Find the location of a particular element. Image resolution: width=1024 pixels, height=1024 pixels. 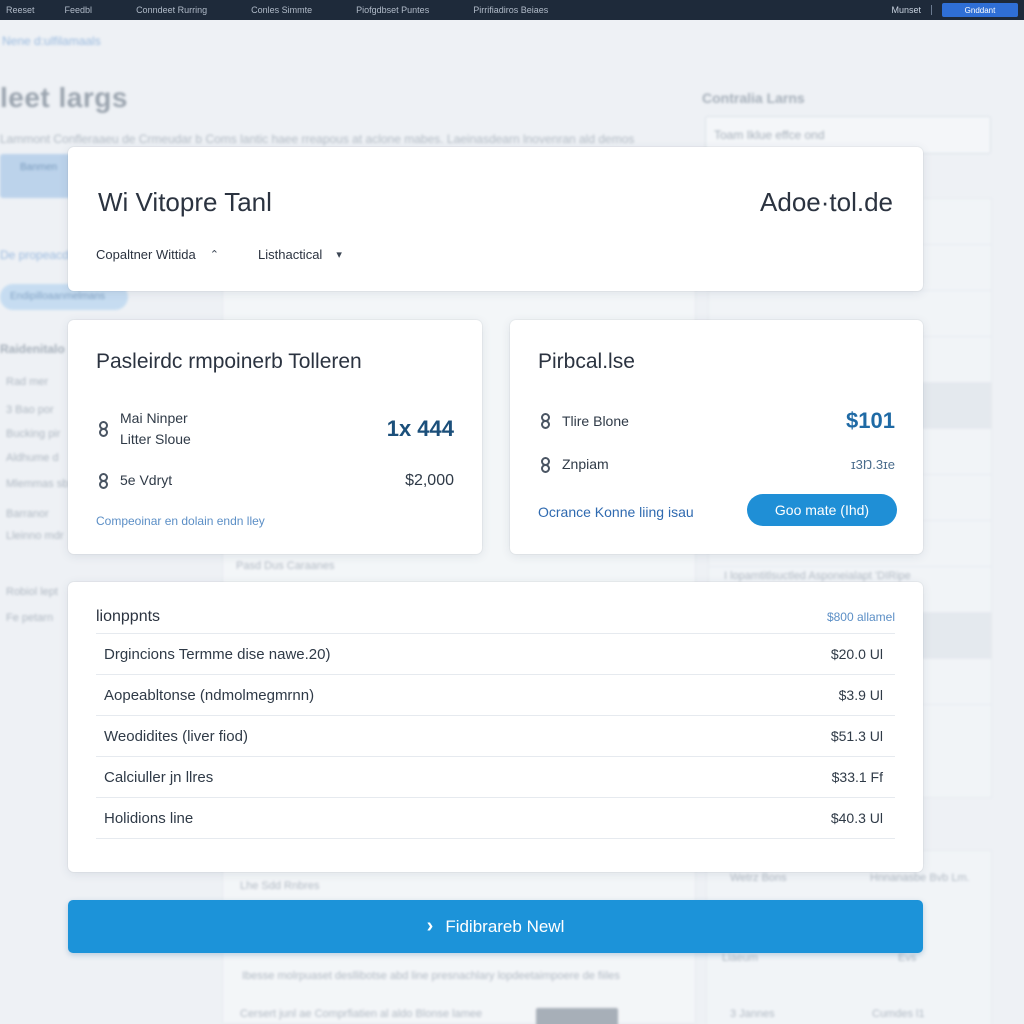

row-price: $3.9 Ul is located at coordinates (860, 695).